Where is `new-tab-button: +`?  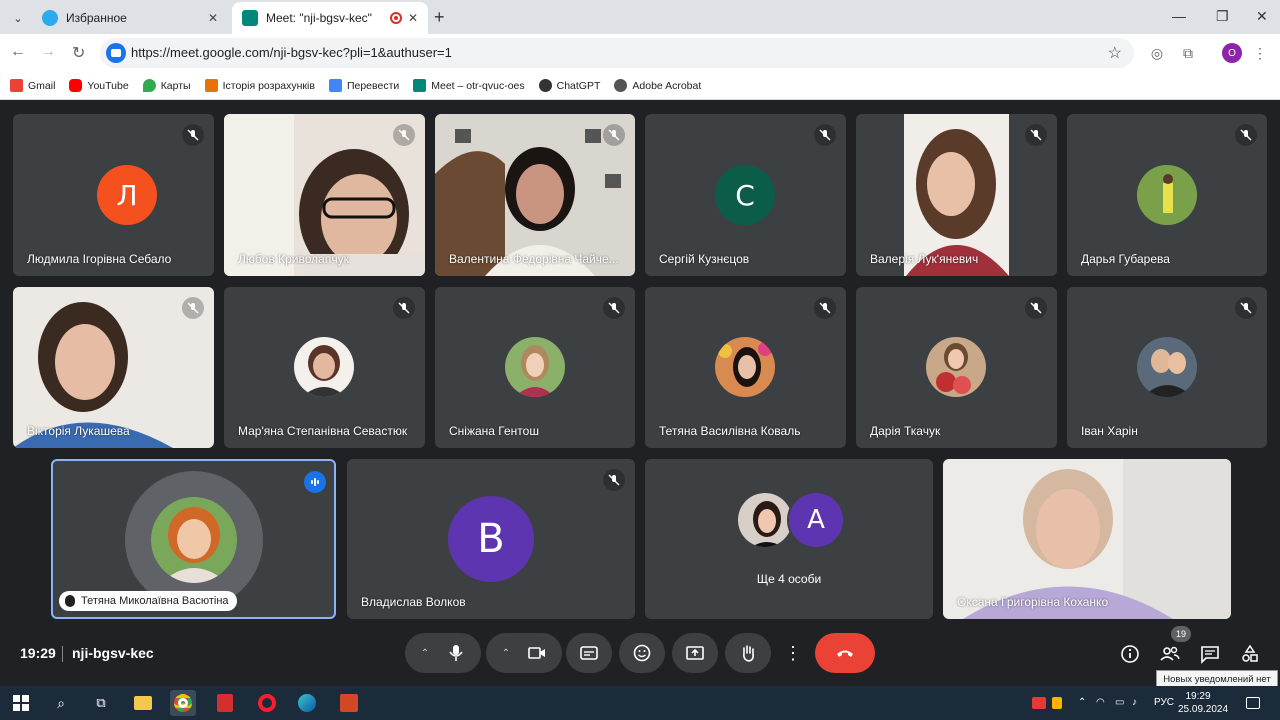 new-tab-button: + is located at coordinates (439, 17).